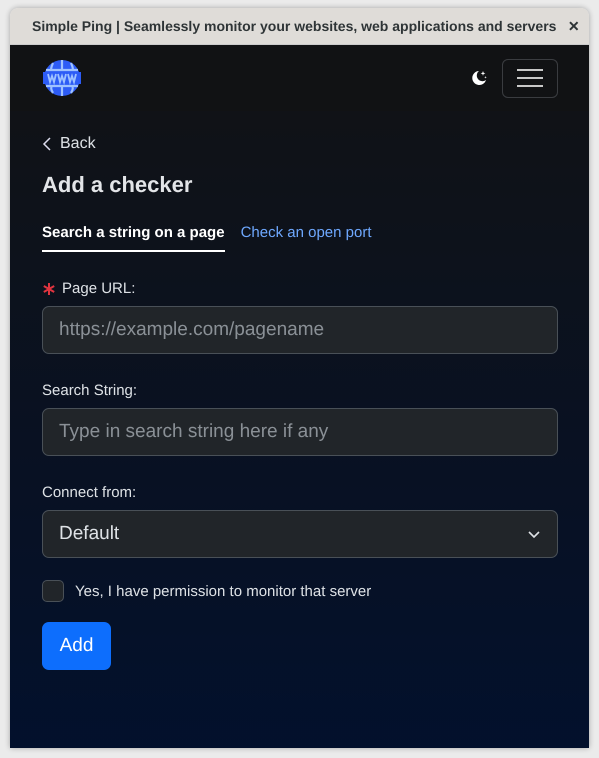 This screenshot has height=758, width=599. What do you see at coordinates (295, 26) in the screenshot?
I see `window-title: Simple Ping | Seamlessly monitor your websites, web applications and servers` at bounding box center [295, 26].